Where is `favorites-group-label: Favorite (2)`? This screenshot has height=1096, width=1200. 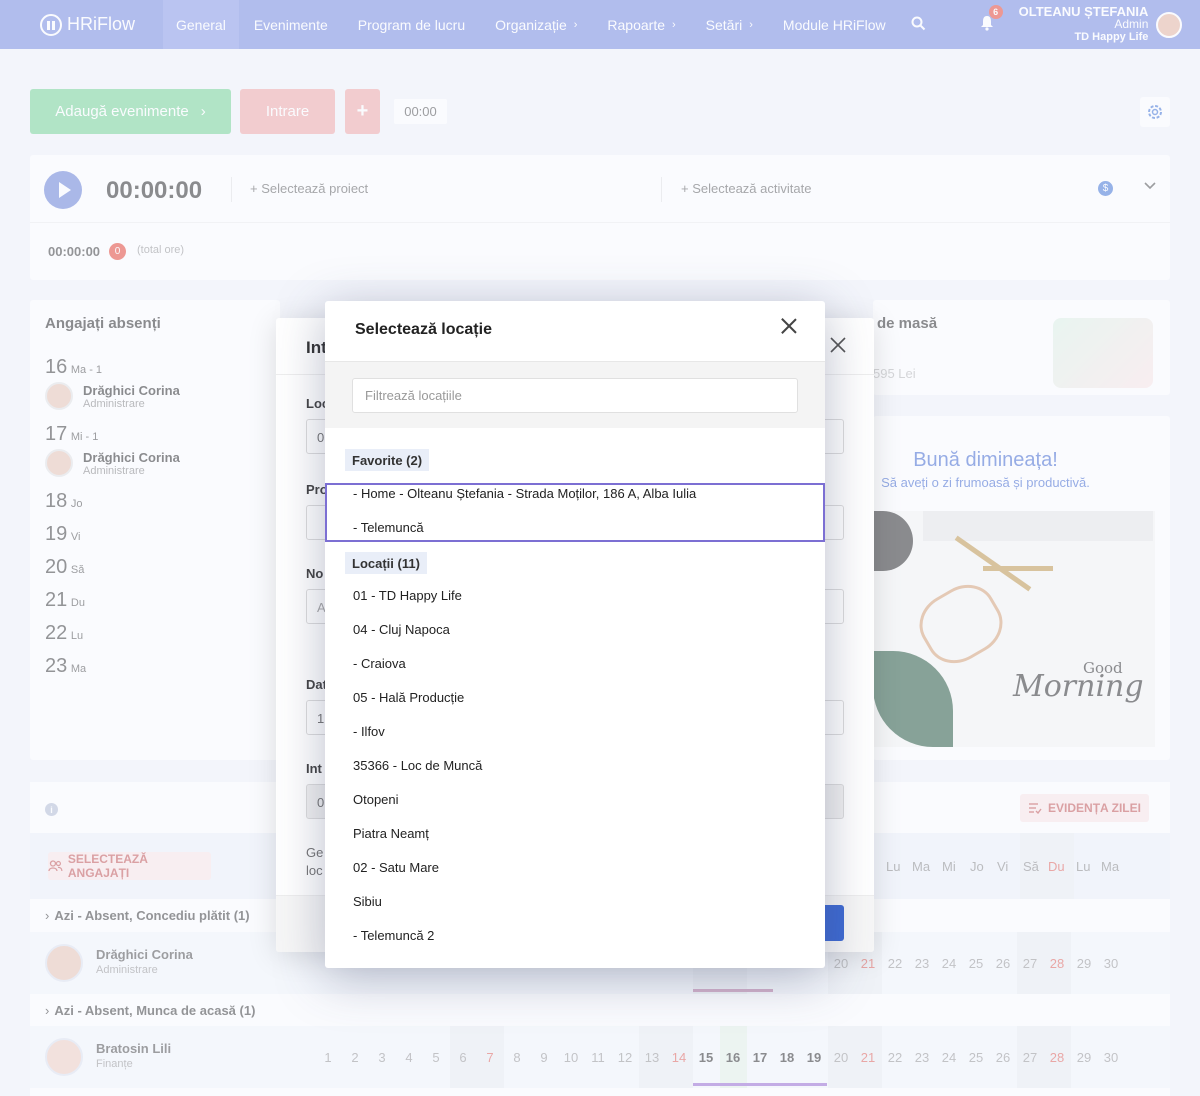 favorites-group-label: Favorite (2) is located at coordinates (387, 460).